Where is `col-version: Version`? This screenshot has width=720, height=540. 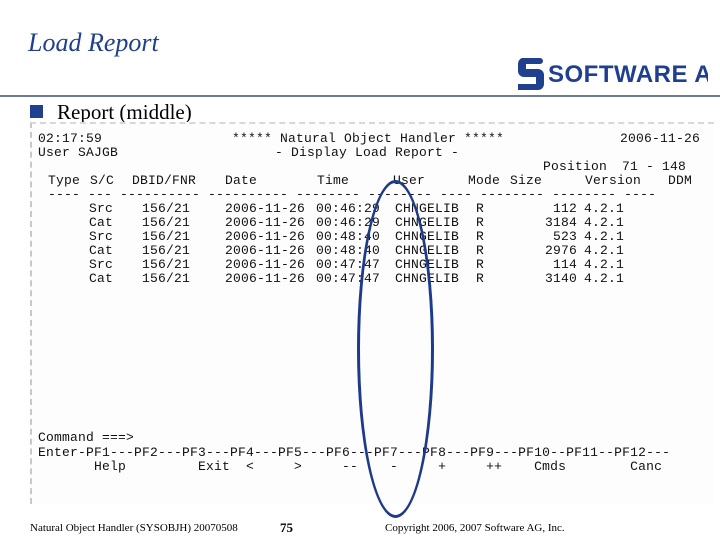
col-version: Version is located at coordinates (613, 180).